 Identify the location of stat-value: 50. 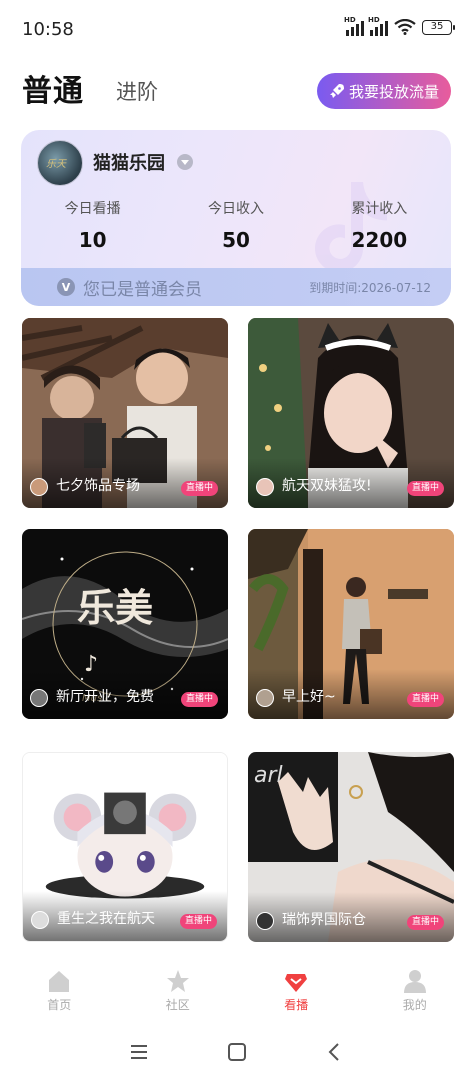
(236, 240).